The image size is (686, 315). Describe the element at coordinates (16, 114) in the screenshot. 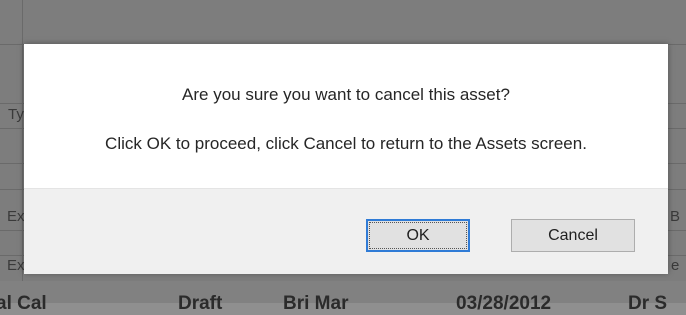

I see `table-header-fragment: Ty` at that location.